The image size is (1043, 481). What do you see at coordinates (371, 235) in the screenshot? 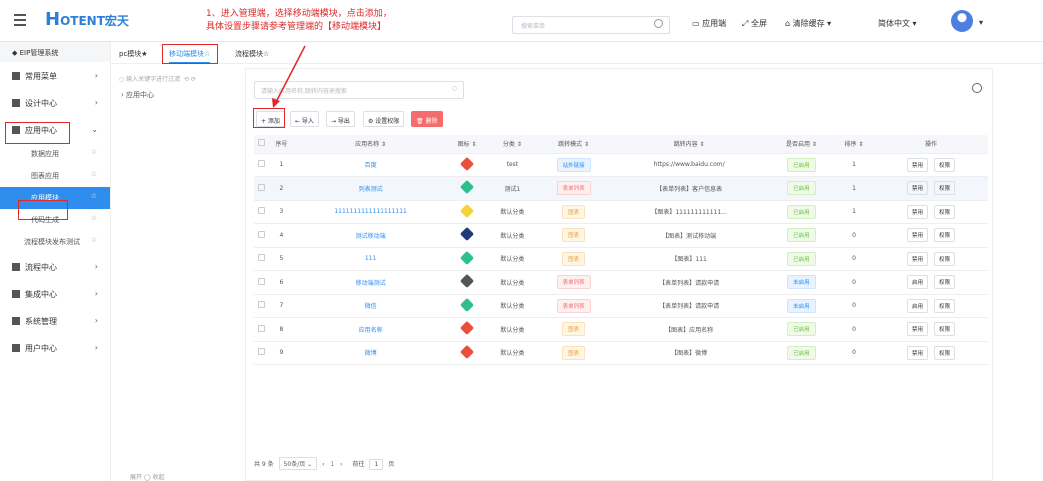
I see `app-name-link: 测试移动端` at bounding box center [371, 235].